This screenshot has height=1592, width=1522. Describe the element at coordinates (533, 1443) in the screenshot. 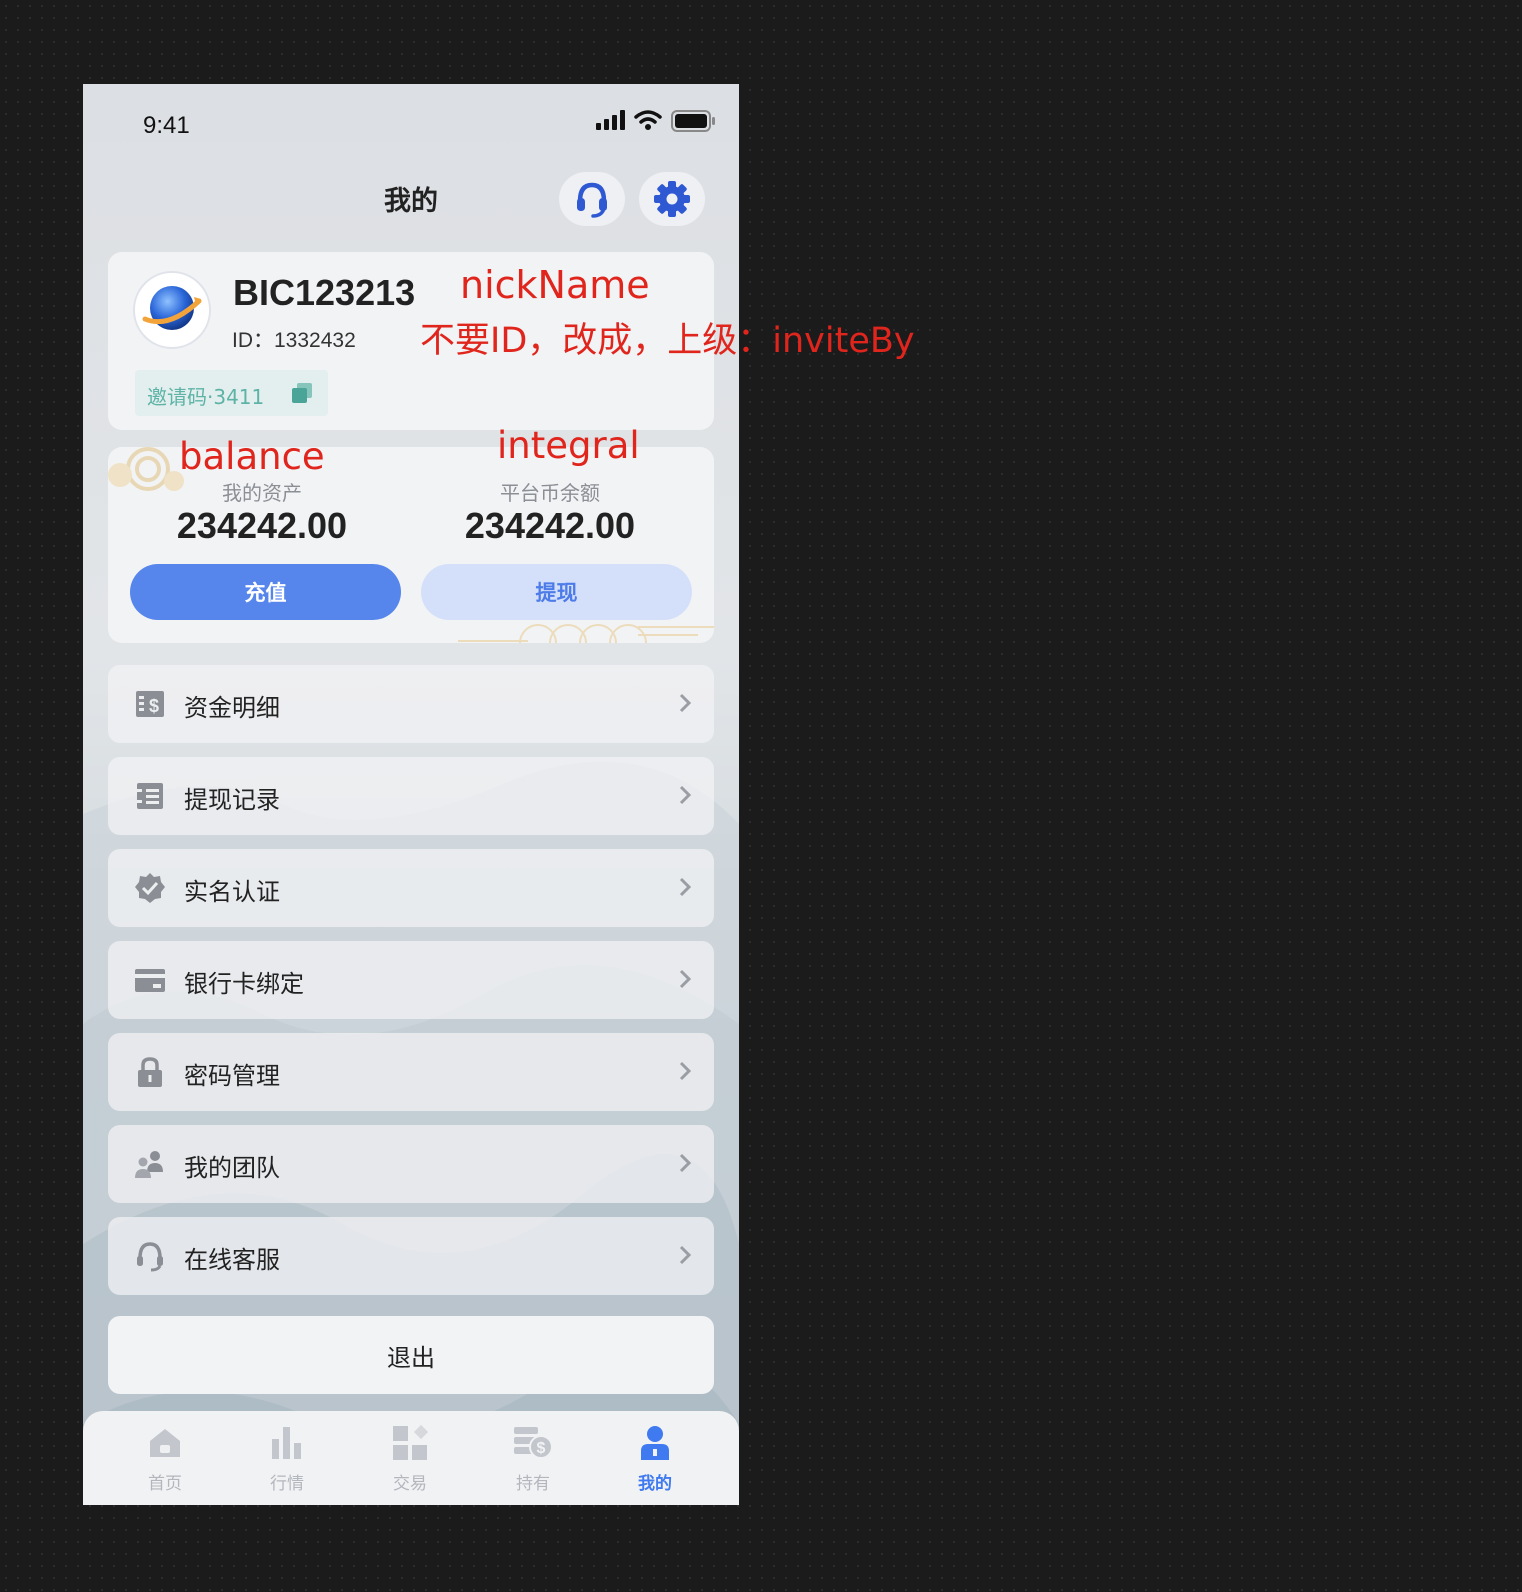

I see `holdings-icon: $` at that location.